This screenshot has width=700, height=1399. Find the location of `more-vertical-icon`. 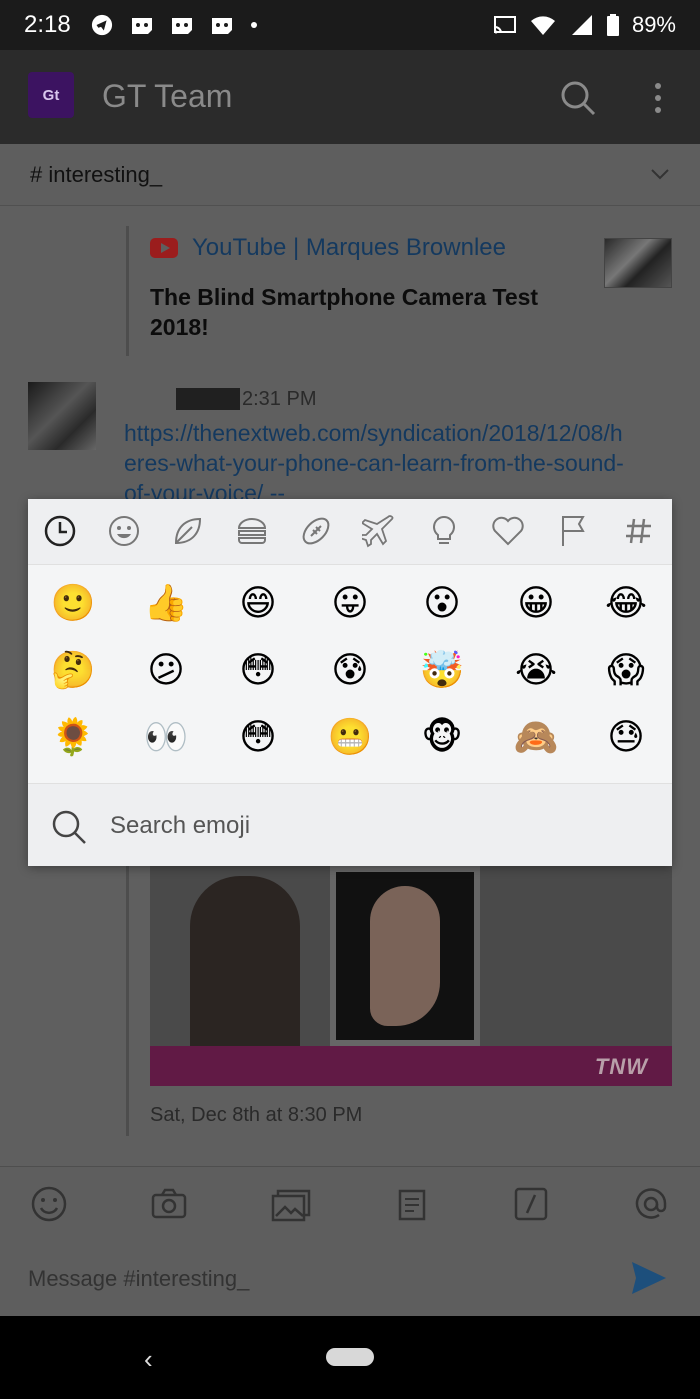

more-vertical-icon is located at coordinates (658, 98).